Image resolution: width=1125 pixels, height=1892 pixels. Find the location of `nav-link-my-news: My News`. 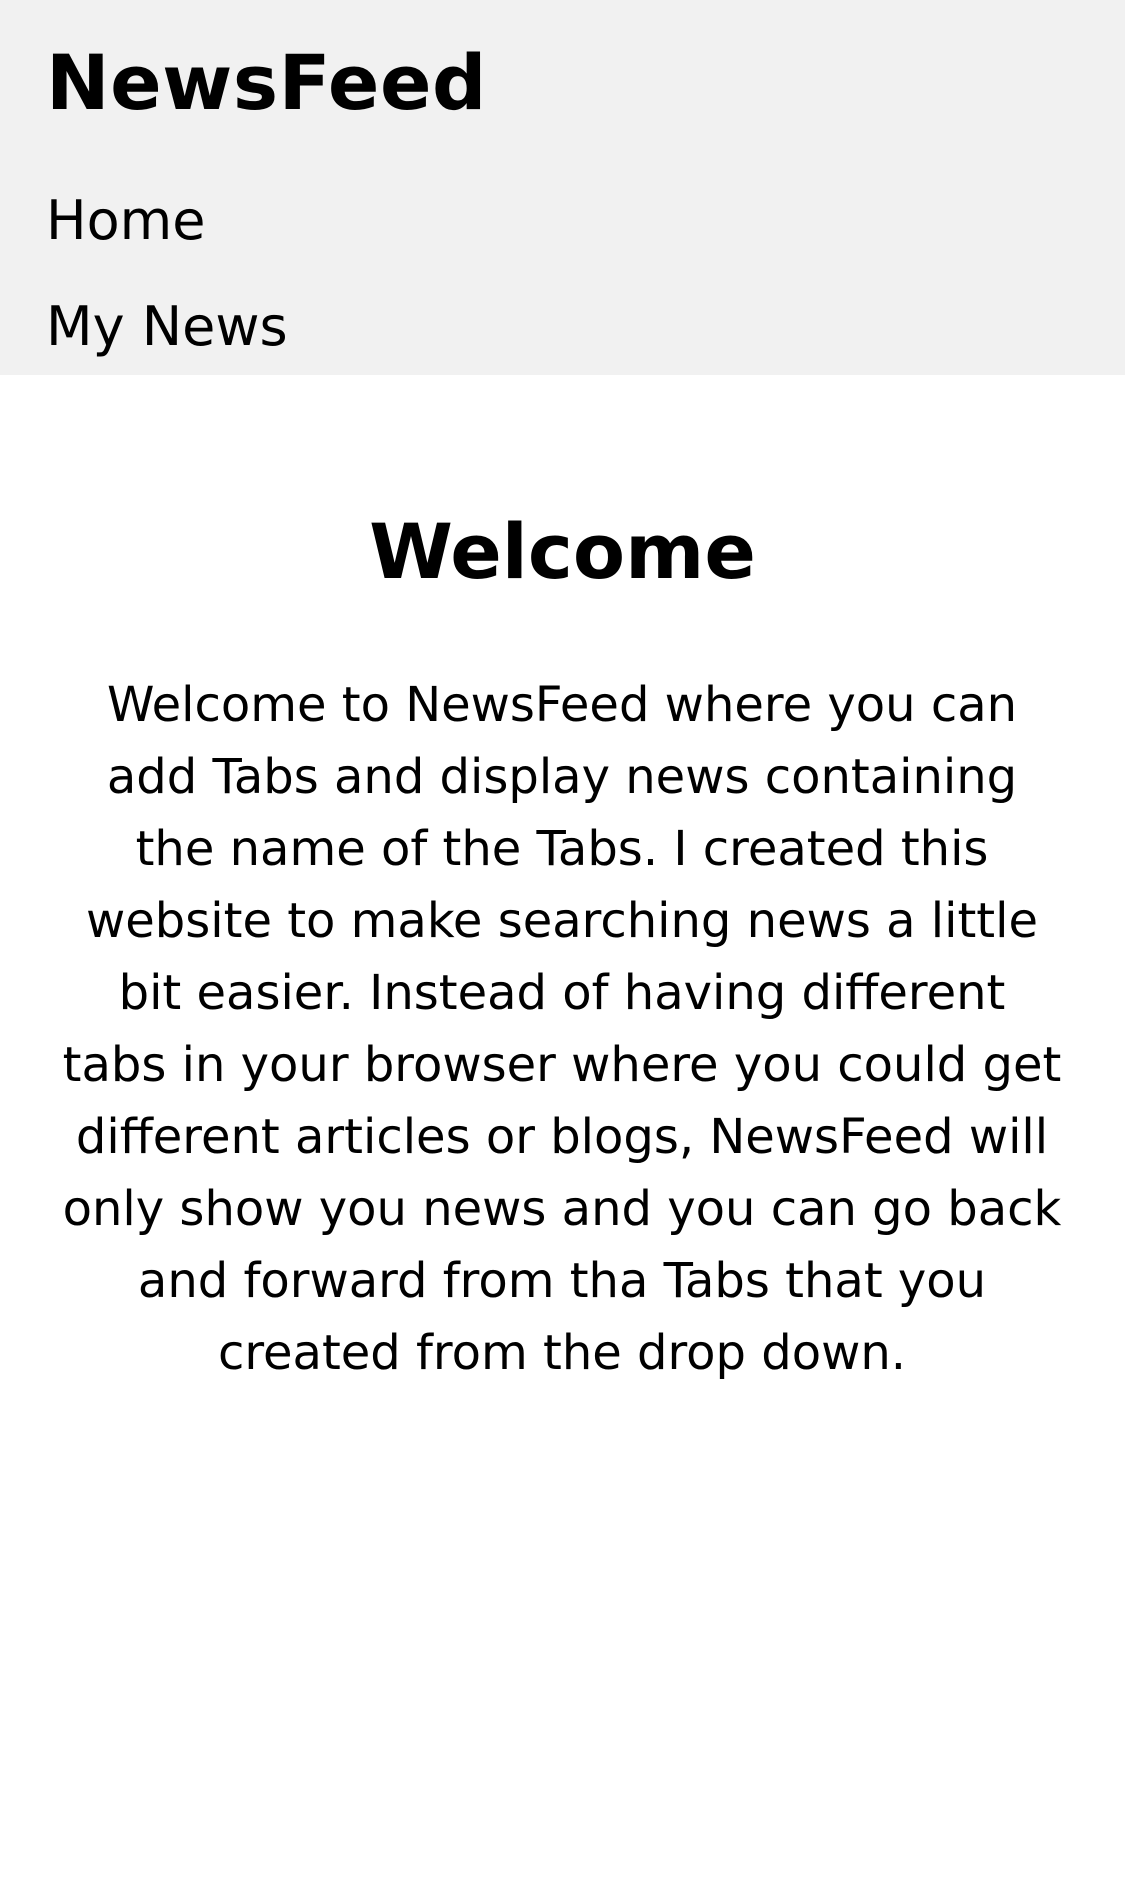

nav-link-my-news: My News is located at coordinates (167, 327).